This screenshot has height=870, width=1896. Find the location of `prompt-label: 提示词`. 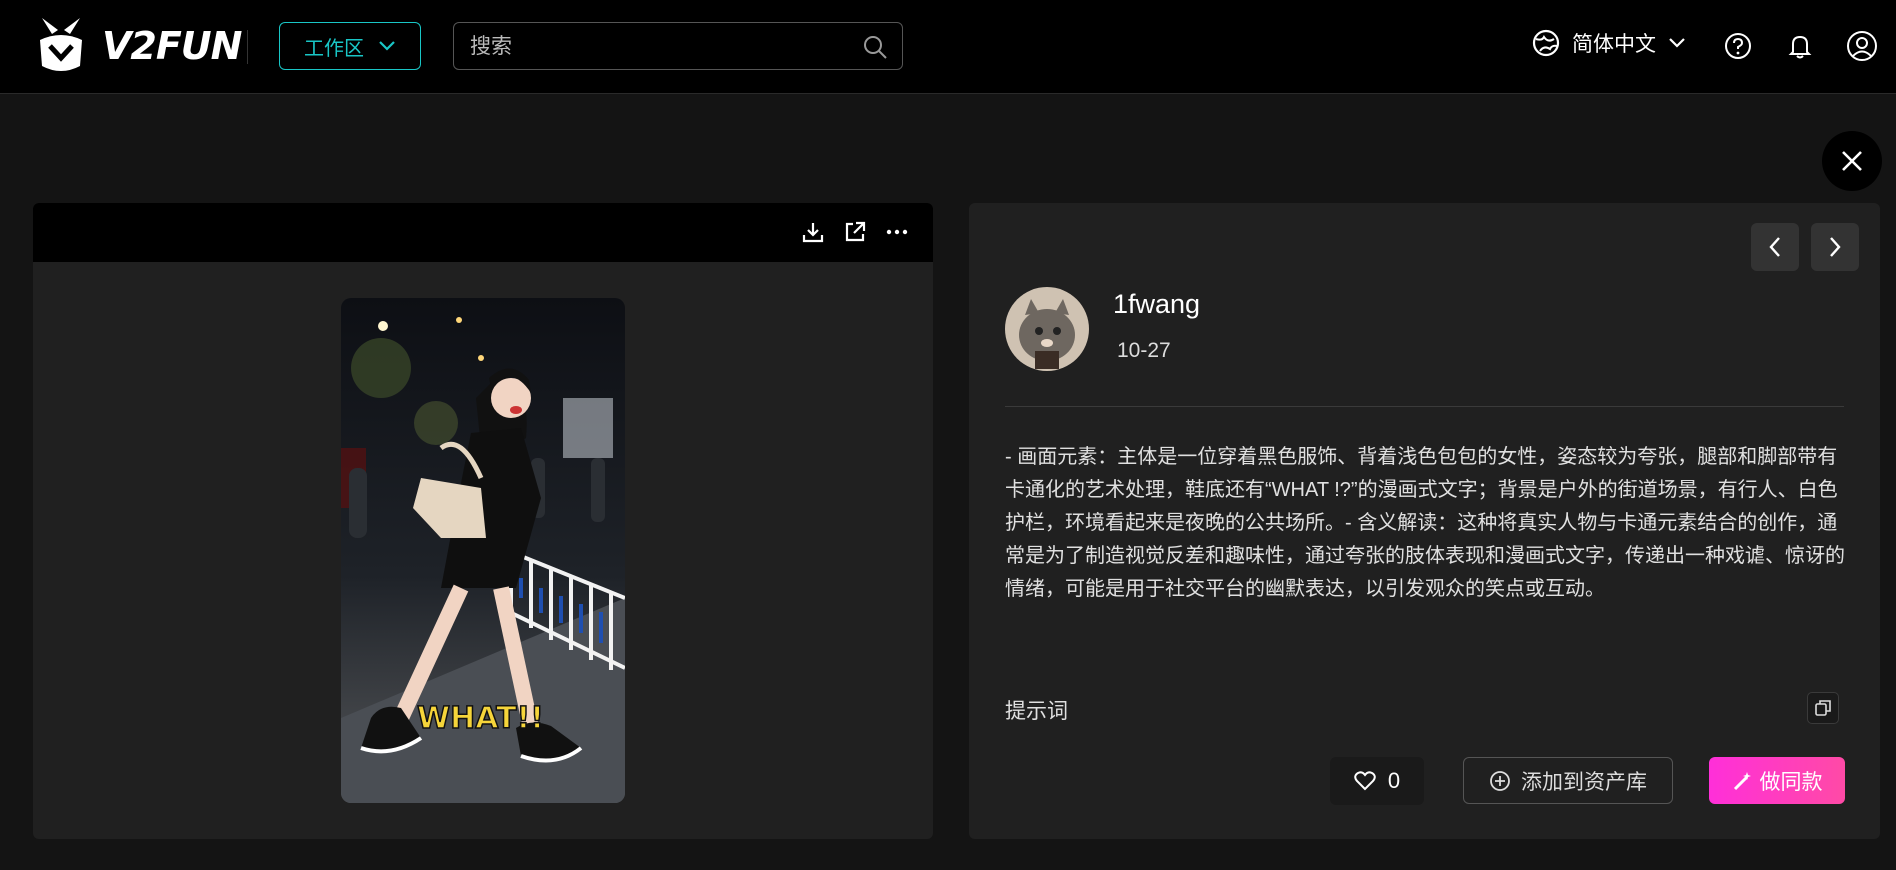

prompt-label: 提示词 is located at coordinates (1036, 711).